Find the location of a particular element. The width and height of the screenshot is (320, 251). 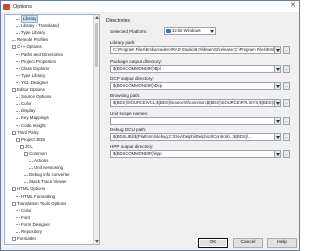

tree-item: Project JEDI is located at coordinates (30, 140).